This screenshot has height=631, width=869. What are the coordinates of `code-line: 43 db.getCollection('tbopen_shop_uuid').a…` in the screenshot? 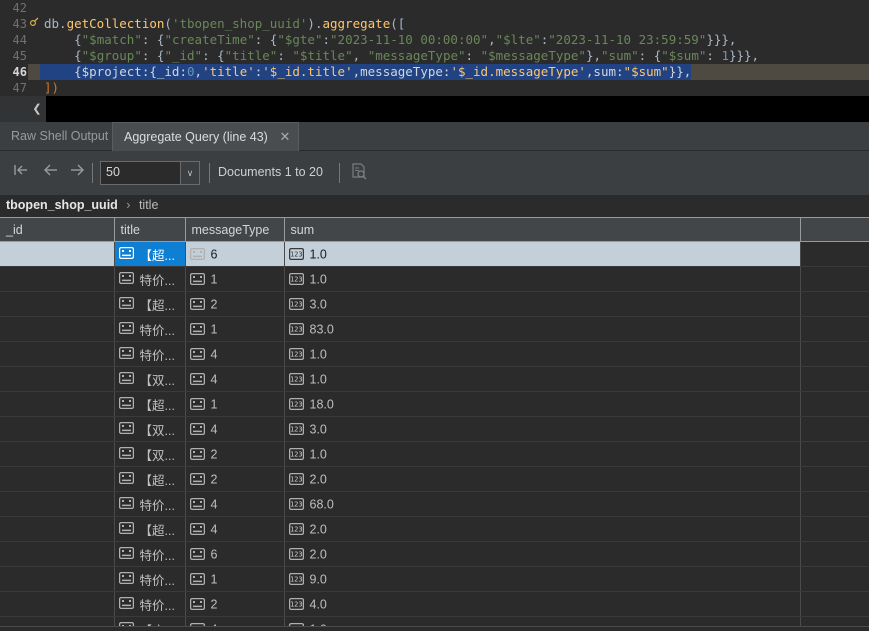 It's located at (434, 24).